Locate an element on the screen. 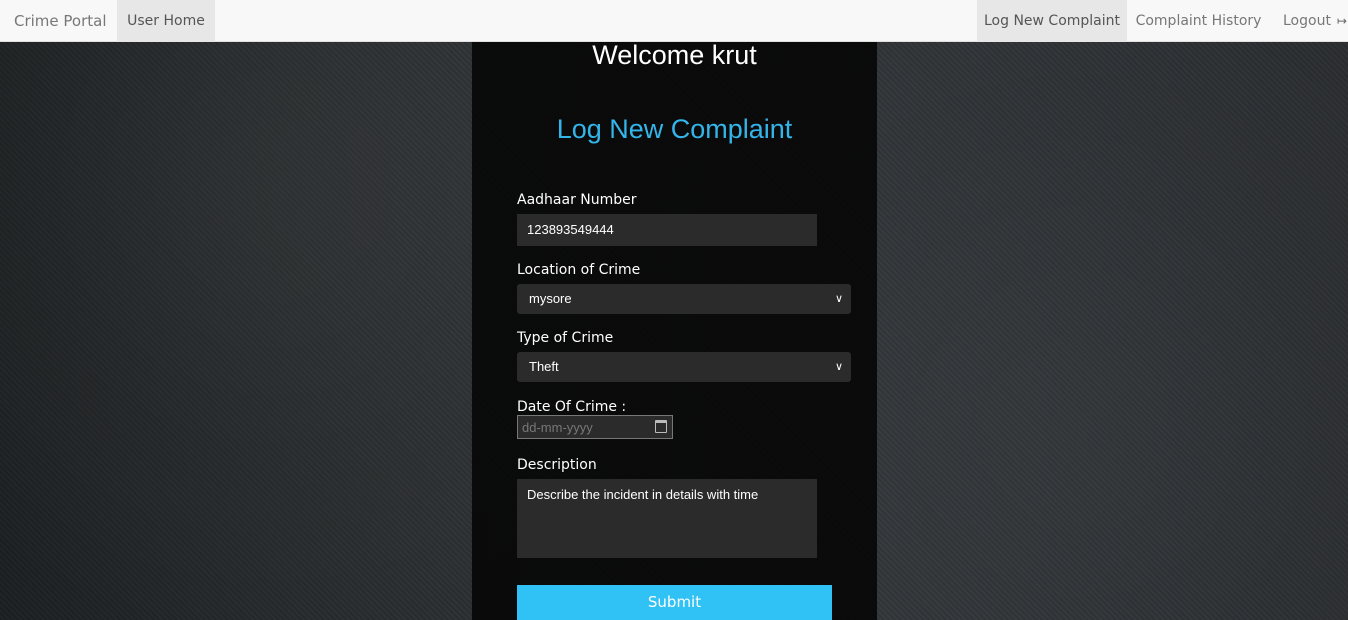  form-title: Log New Complaint is located at coordinates (674, 129).